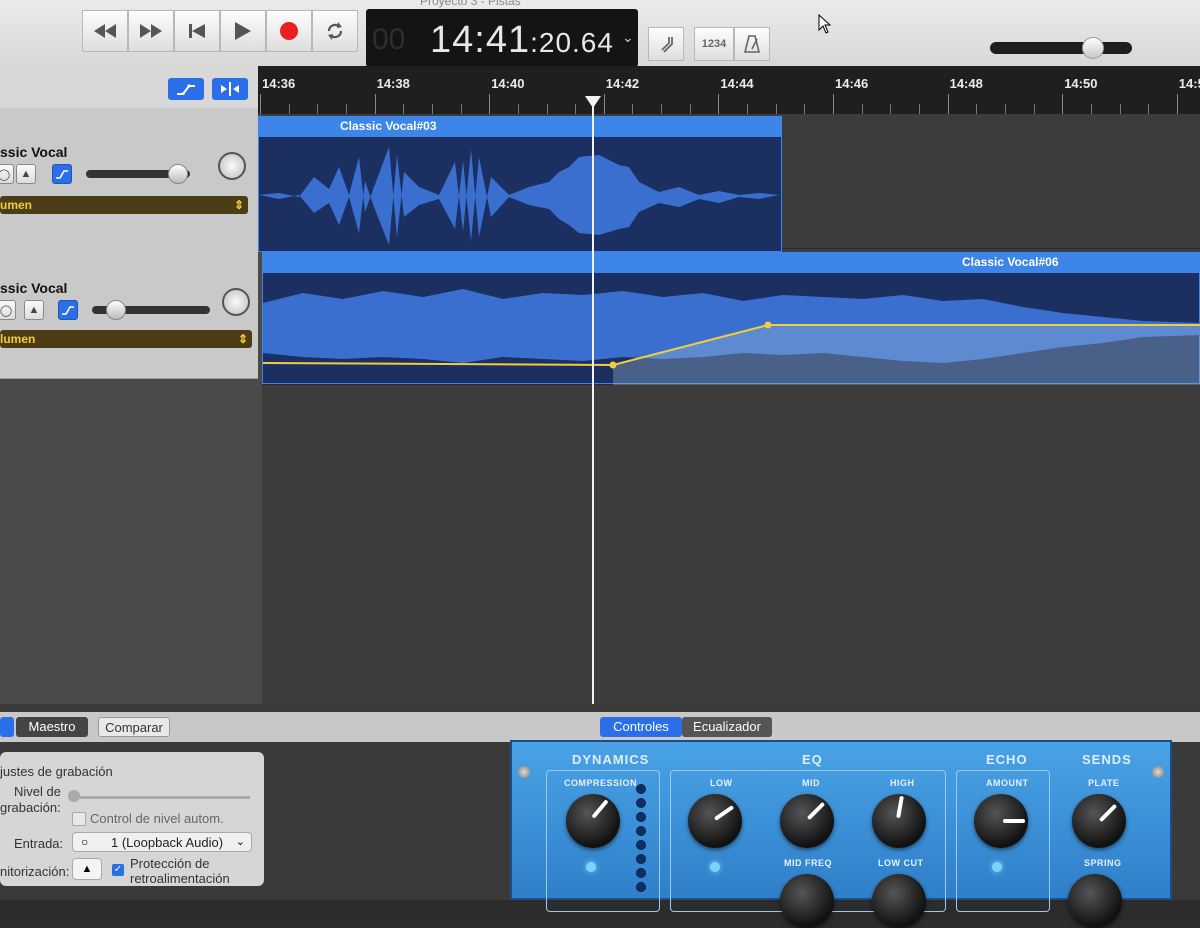  I want to click on recording-level-slider, so click(161, 797).